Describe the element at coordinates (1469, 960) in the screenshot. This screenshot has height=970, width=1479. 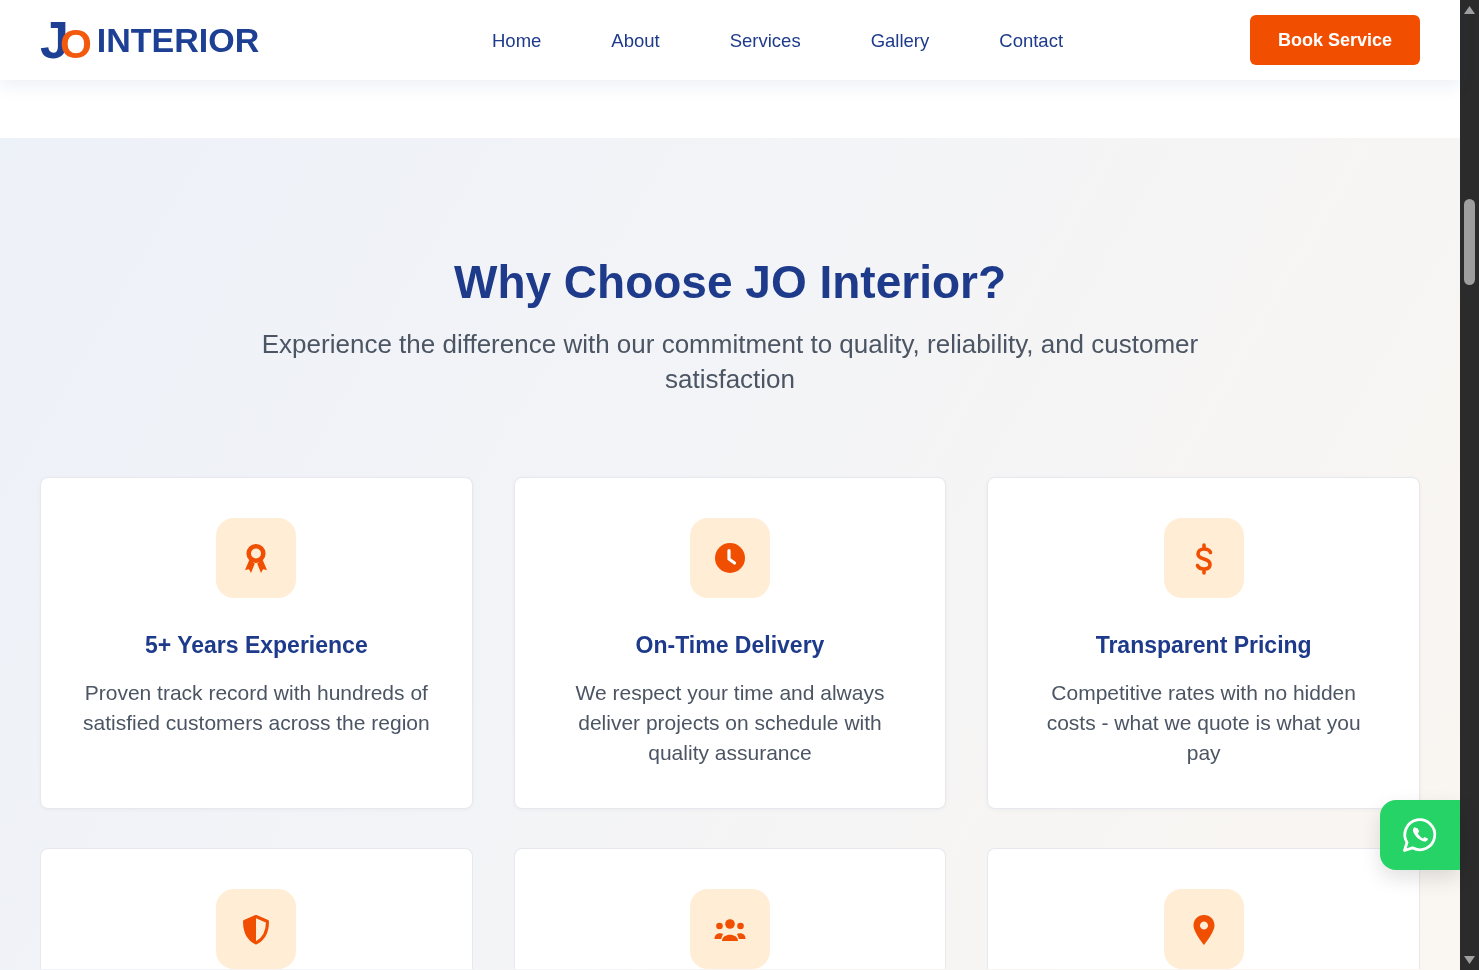
I see `triangle-down-icon` at that location.